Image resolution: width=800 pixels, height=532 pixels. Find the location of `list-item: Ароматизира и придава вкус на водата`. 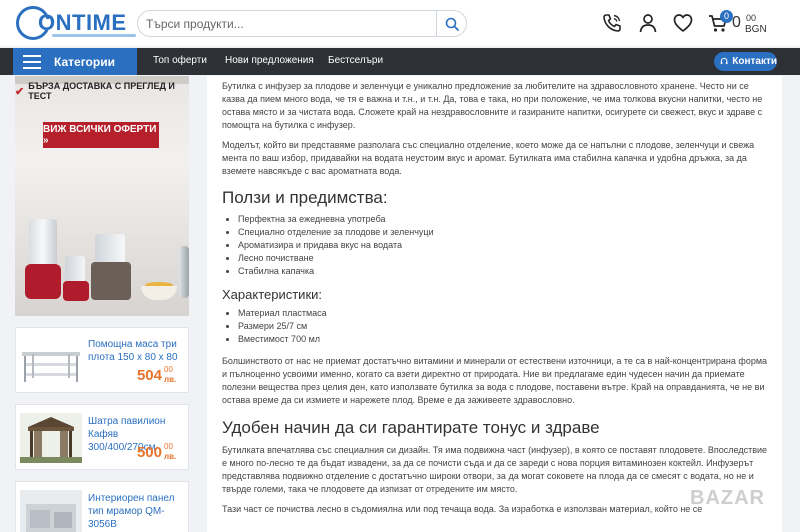

list-item: Ароматизира и придава вкус на водата is located at coordinates (504, 245).